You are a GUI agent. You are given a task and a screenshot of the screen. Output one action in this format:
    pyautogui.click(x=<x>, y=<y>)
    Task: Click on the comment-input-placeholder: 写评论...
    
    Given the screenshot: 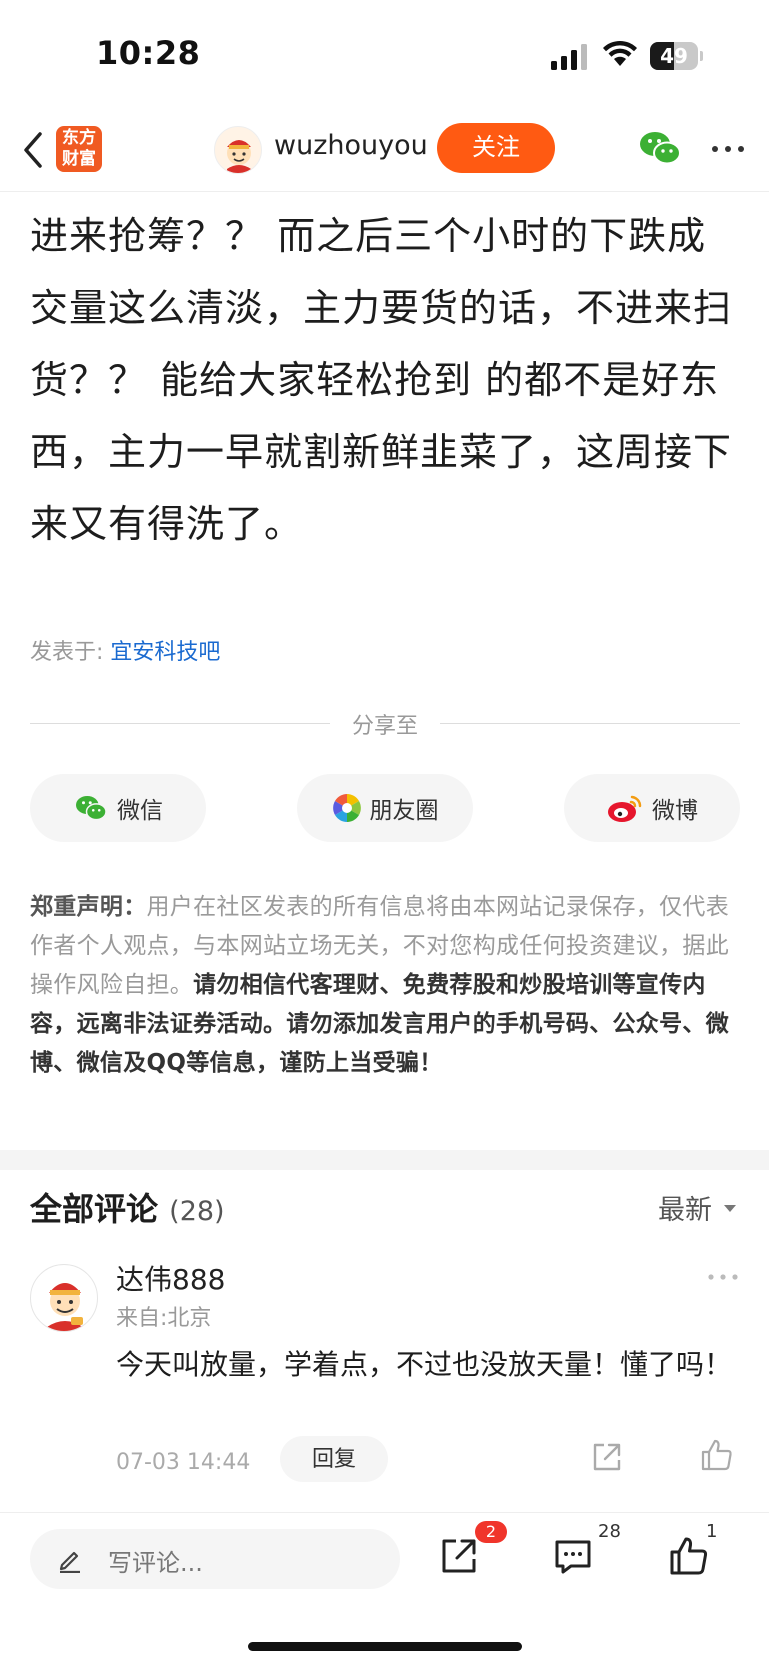 What is the action you would take?
    pyautogui.click(x=155, y=1563)
    